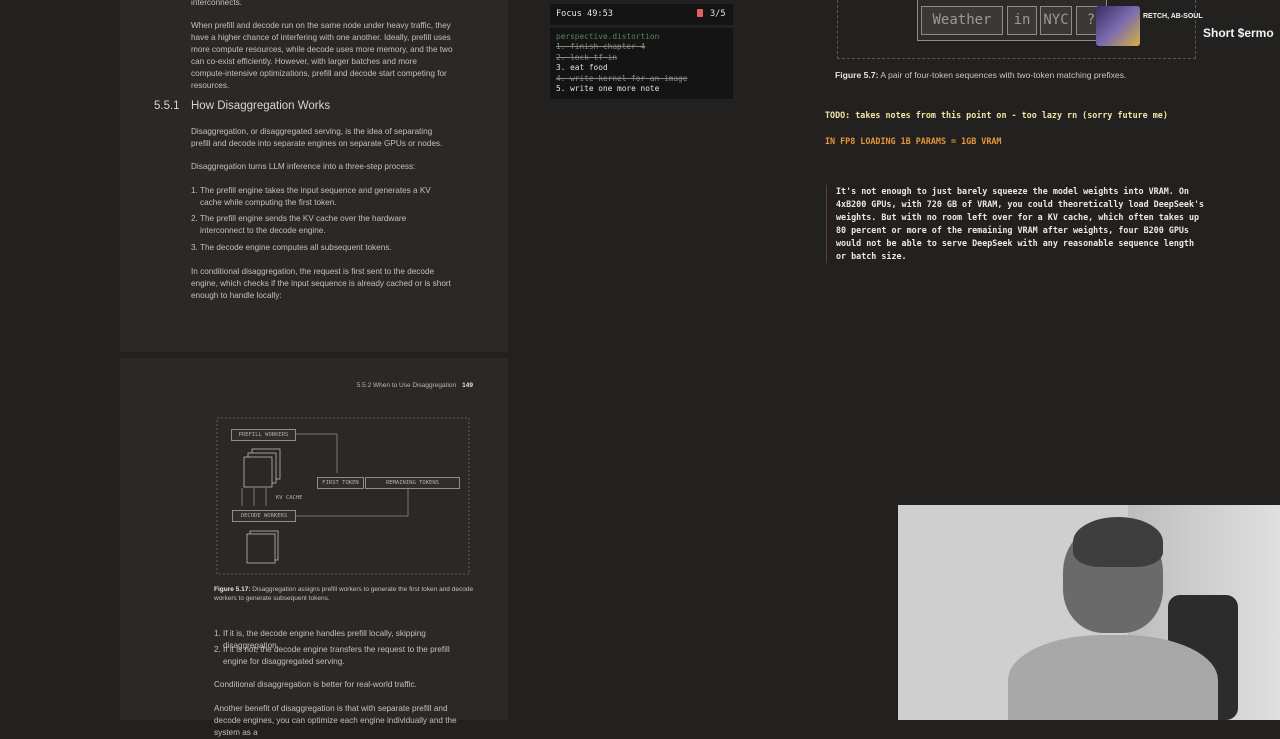  I want to click on album-art, so click(1118, 26).